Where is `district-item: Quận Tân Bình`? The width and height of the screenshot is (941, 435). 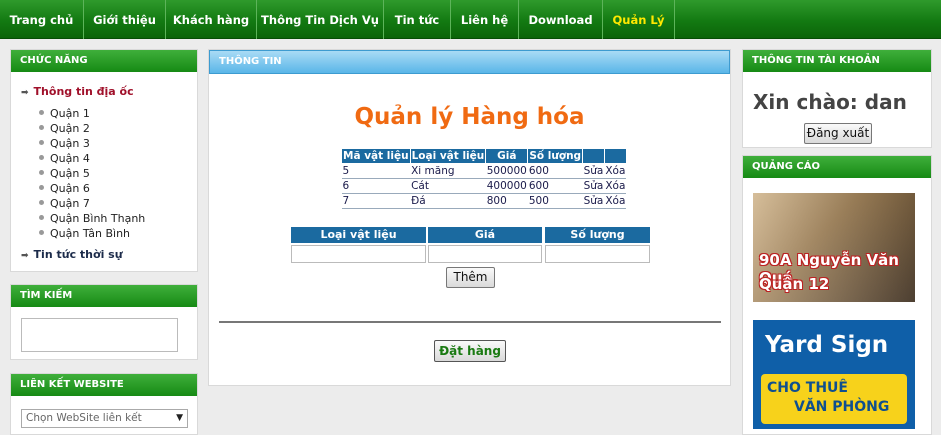
district-item: Quận Tân Bình is located at coordinates (84, 233).